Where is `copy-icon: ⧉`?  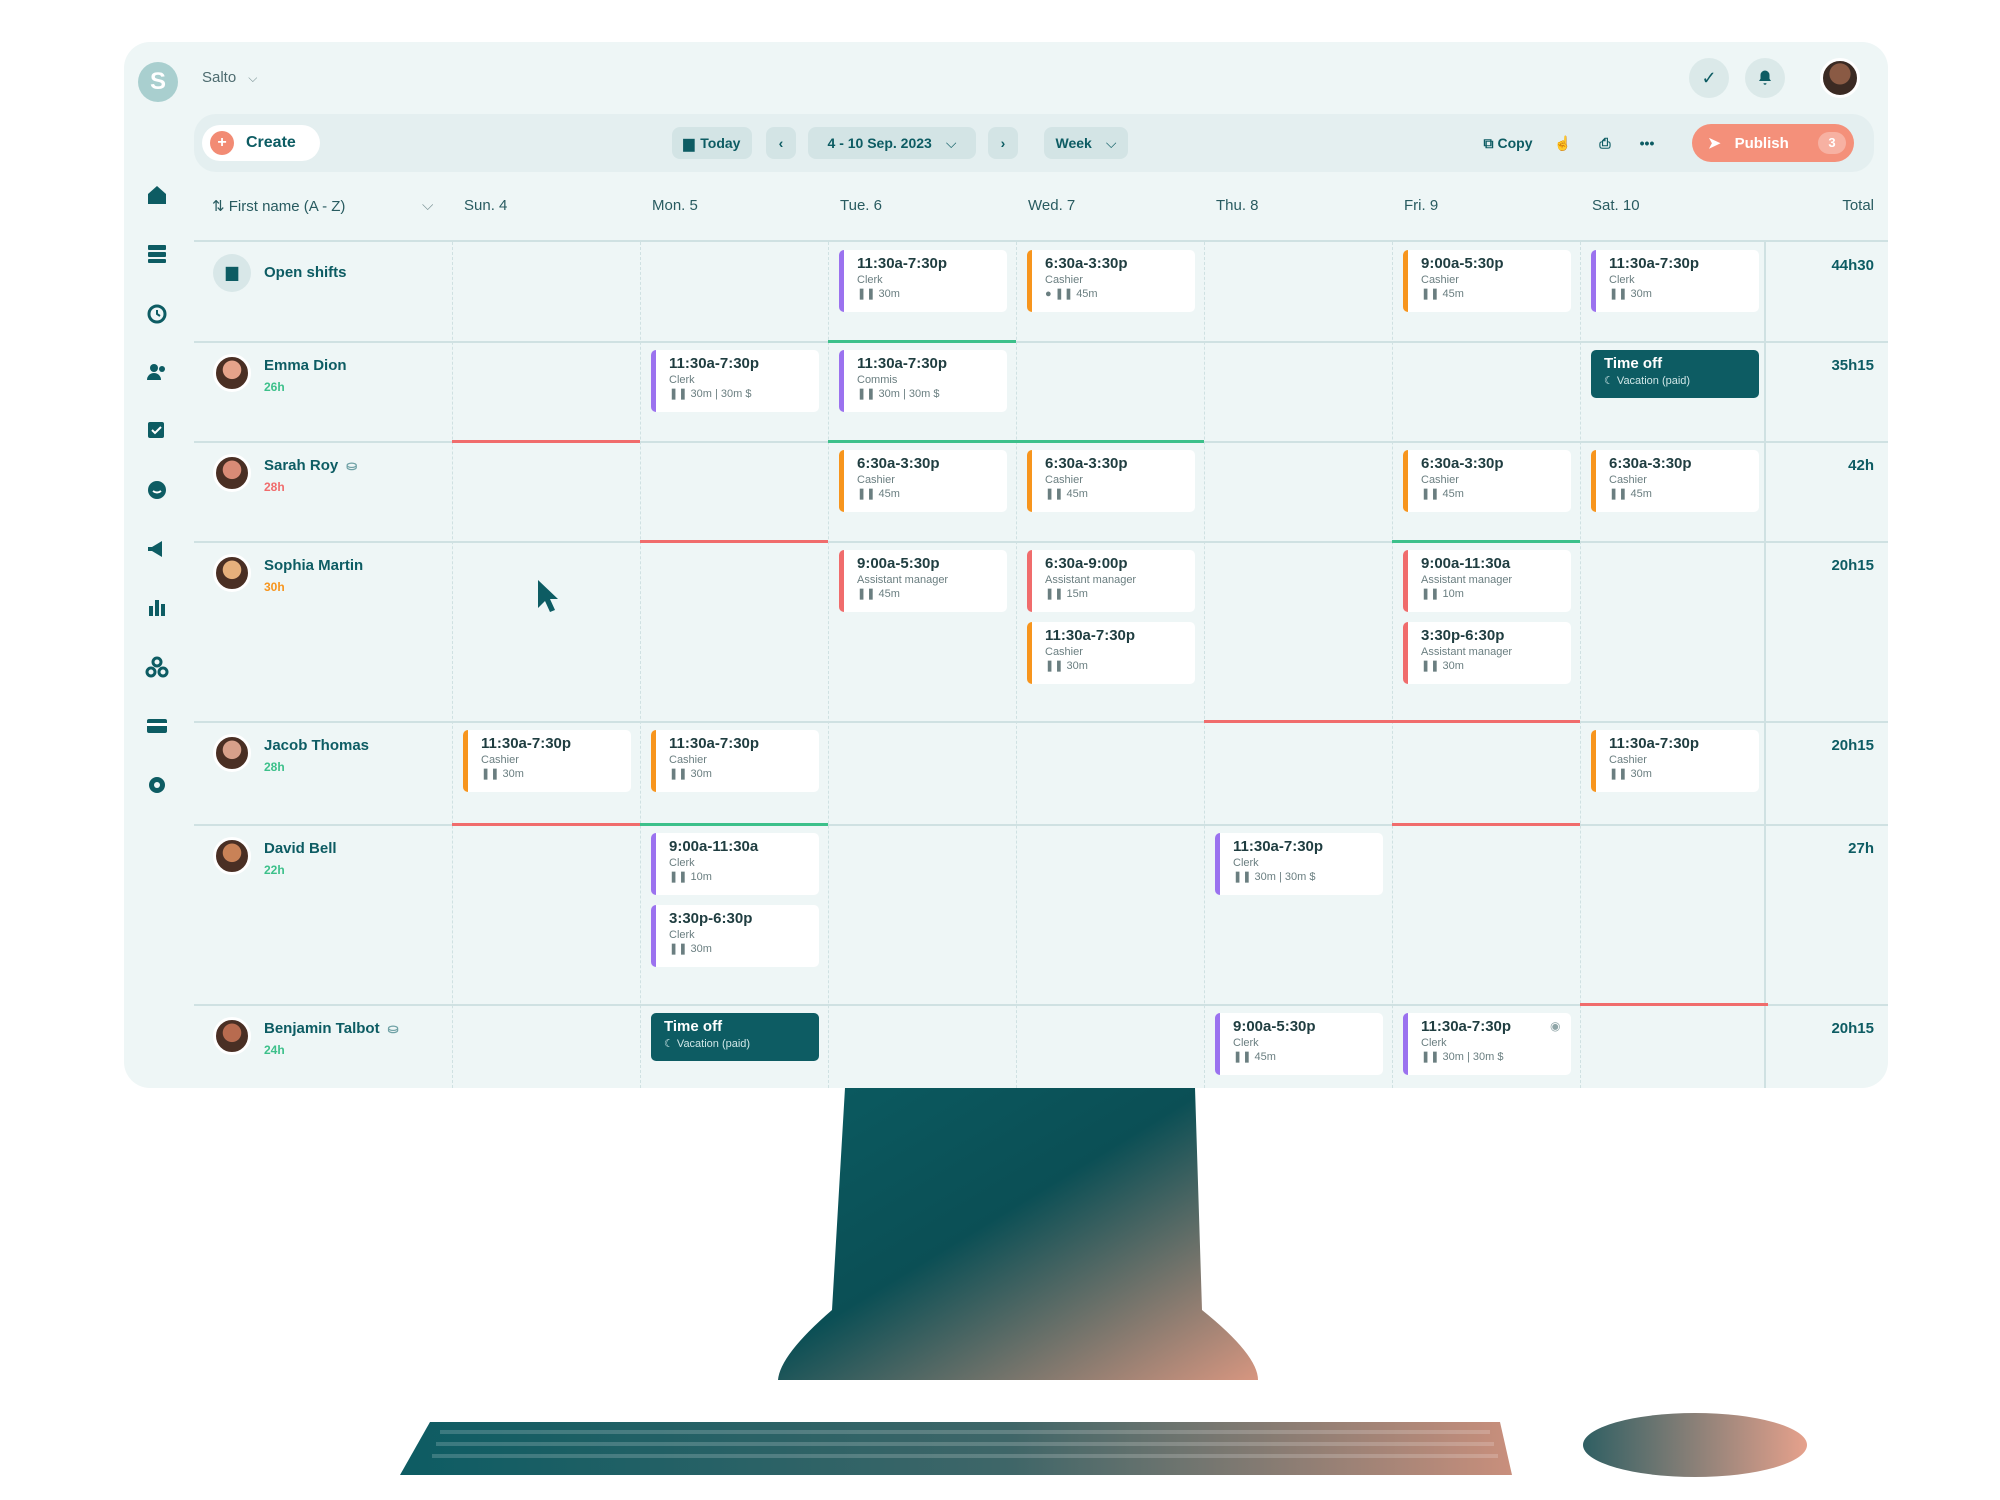 copy-icon: ⧉ is located at coordinates (1488, 142).